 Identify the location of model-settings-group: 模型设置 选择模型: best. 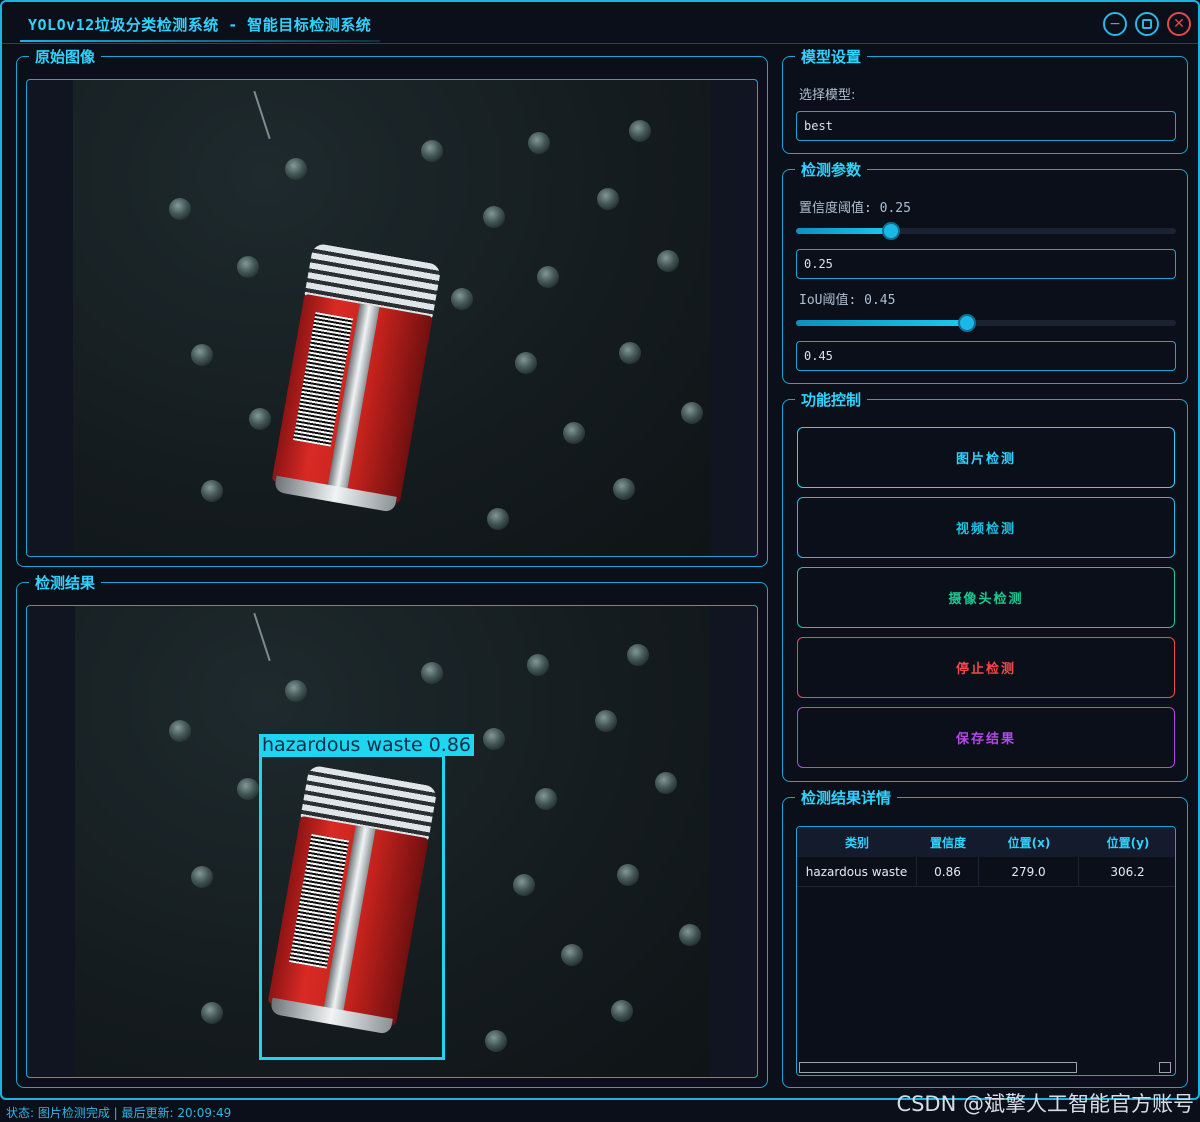
(985, 100).